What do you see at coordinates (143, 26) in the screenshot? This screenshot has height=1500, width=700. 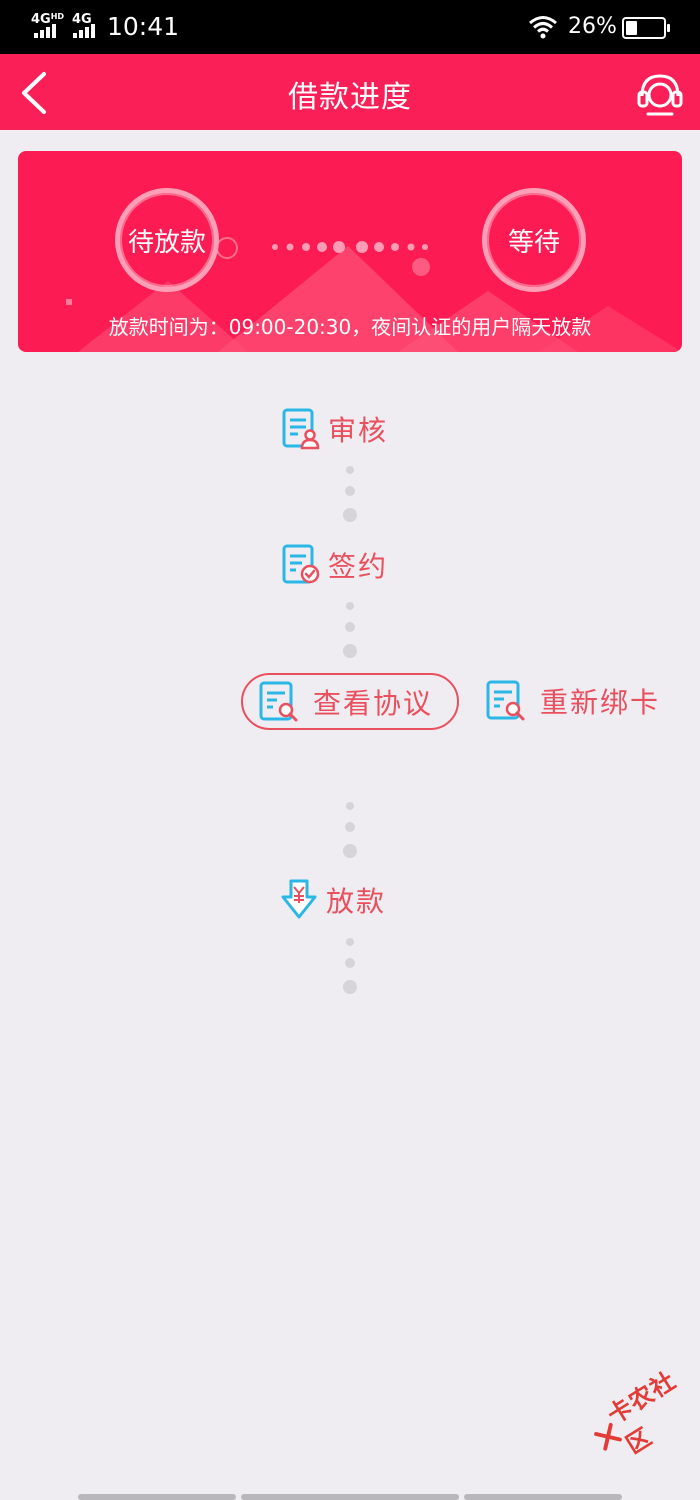 I see `clock: 10:41` at bounding box center [143, 26].